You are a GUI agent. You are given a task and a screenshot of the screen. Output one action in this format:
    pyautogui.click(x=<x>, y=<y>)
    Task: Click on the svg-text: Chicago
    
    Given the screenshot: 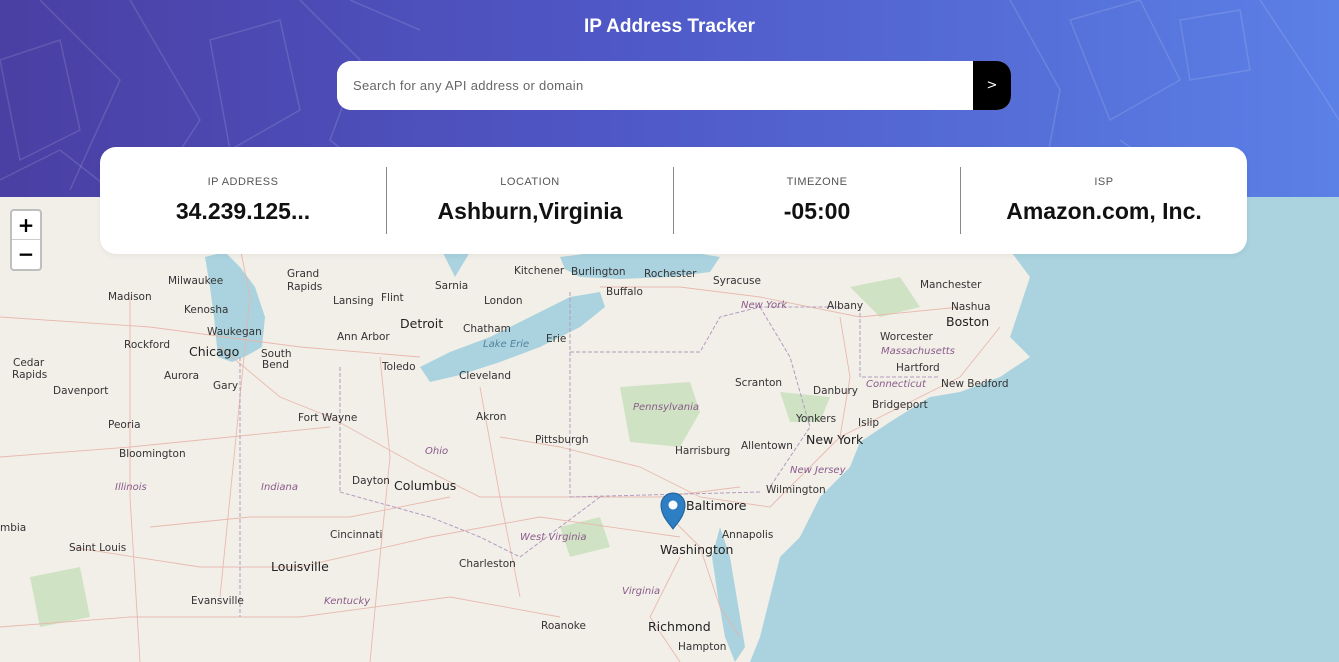 What is the action you would take?
    pyautogui.click(x=214, y=351)
    